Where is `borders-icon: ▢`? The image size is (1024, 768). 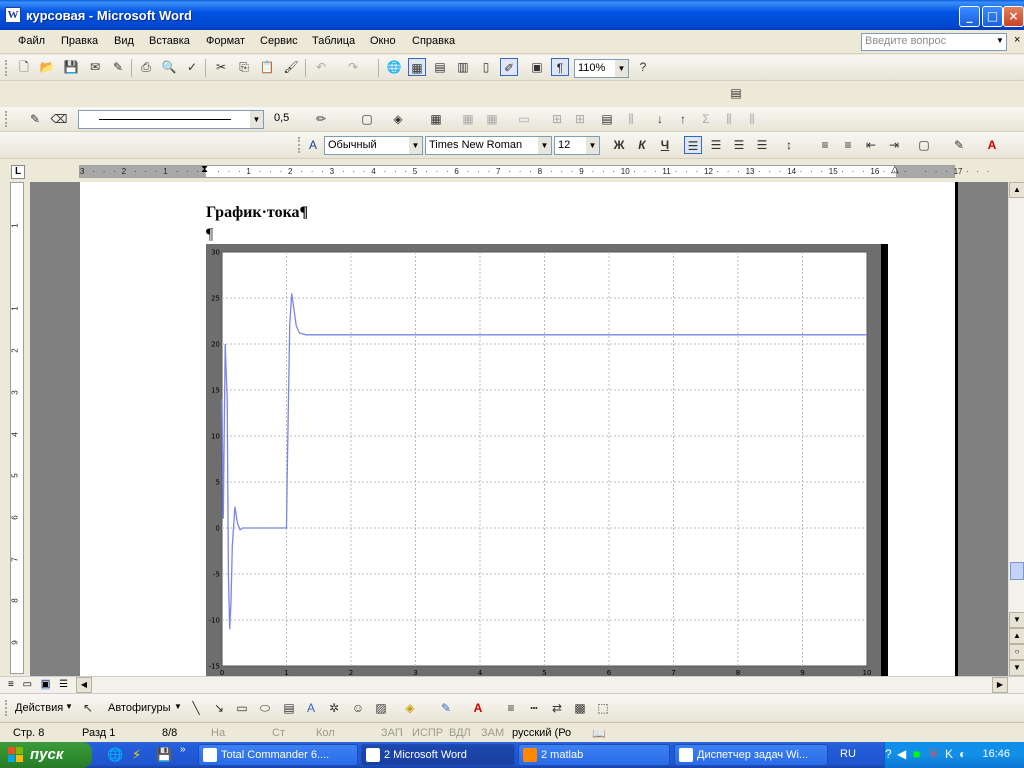 borders-icon: ▢ is located at coordinates (367, 119).